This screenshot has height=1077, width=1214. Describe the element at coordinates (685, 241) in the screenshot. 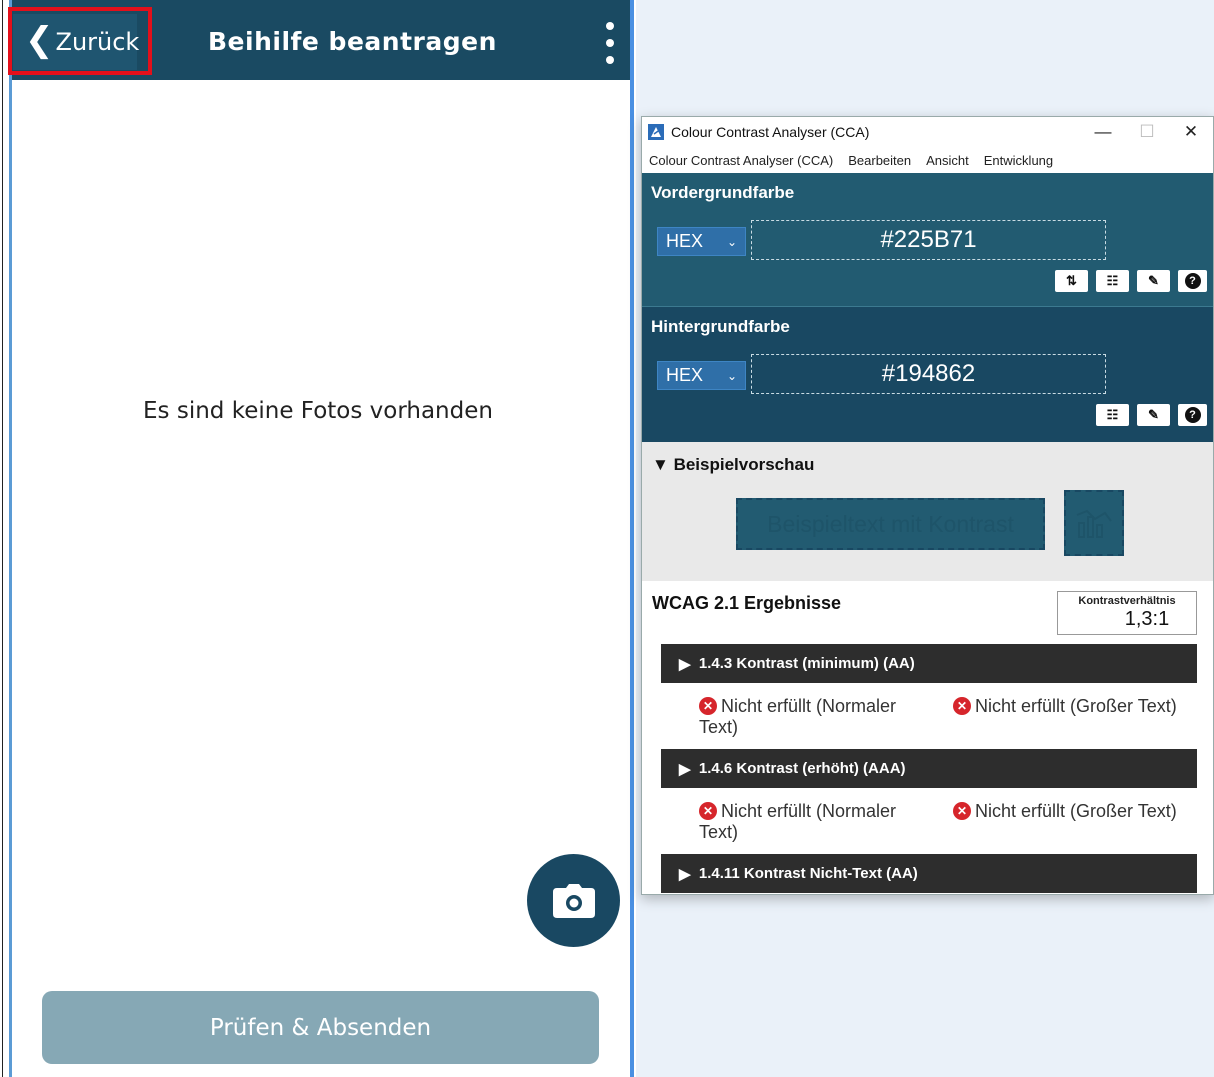

I see `foreground-format-value: HEX` at that location.